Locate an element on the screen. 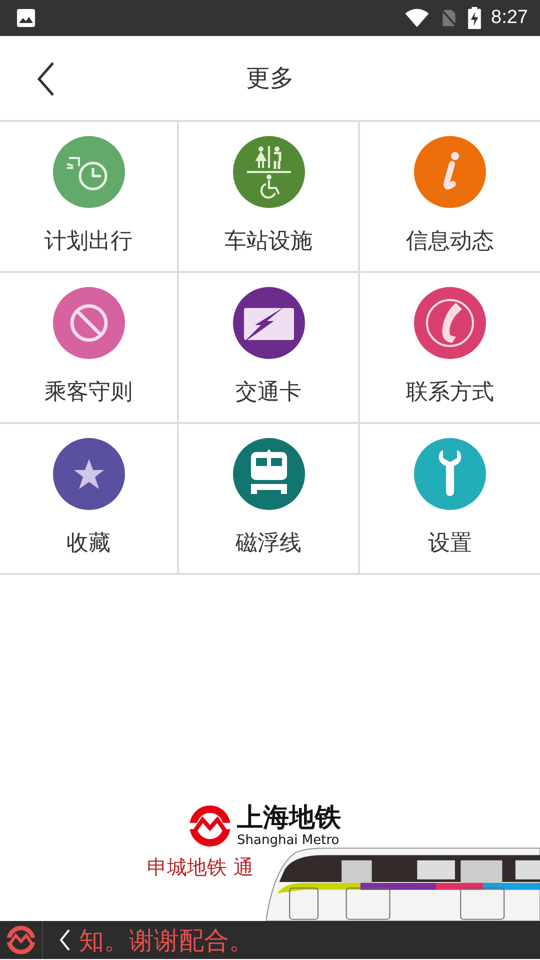  chevron-left-icon is located at coordinates (65, 940).